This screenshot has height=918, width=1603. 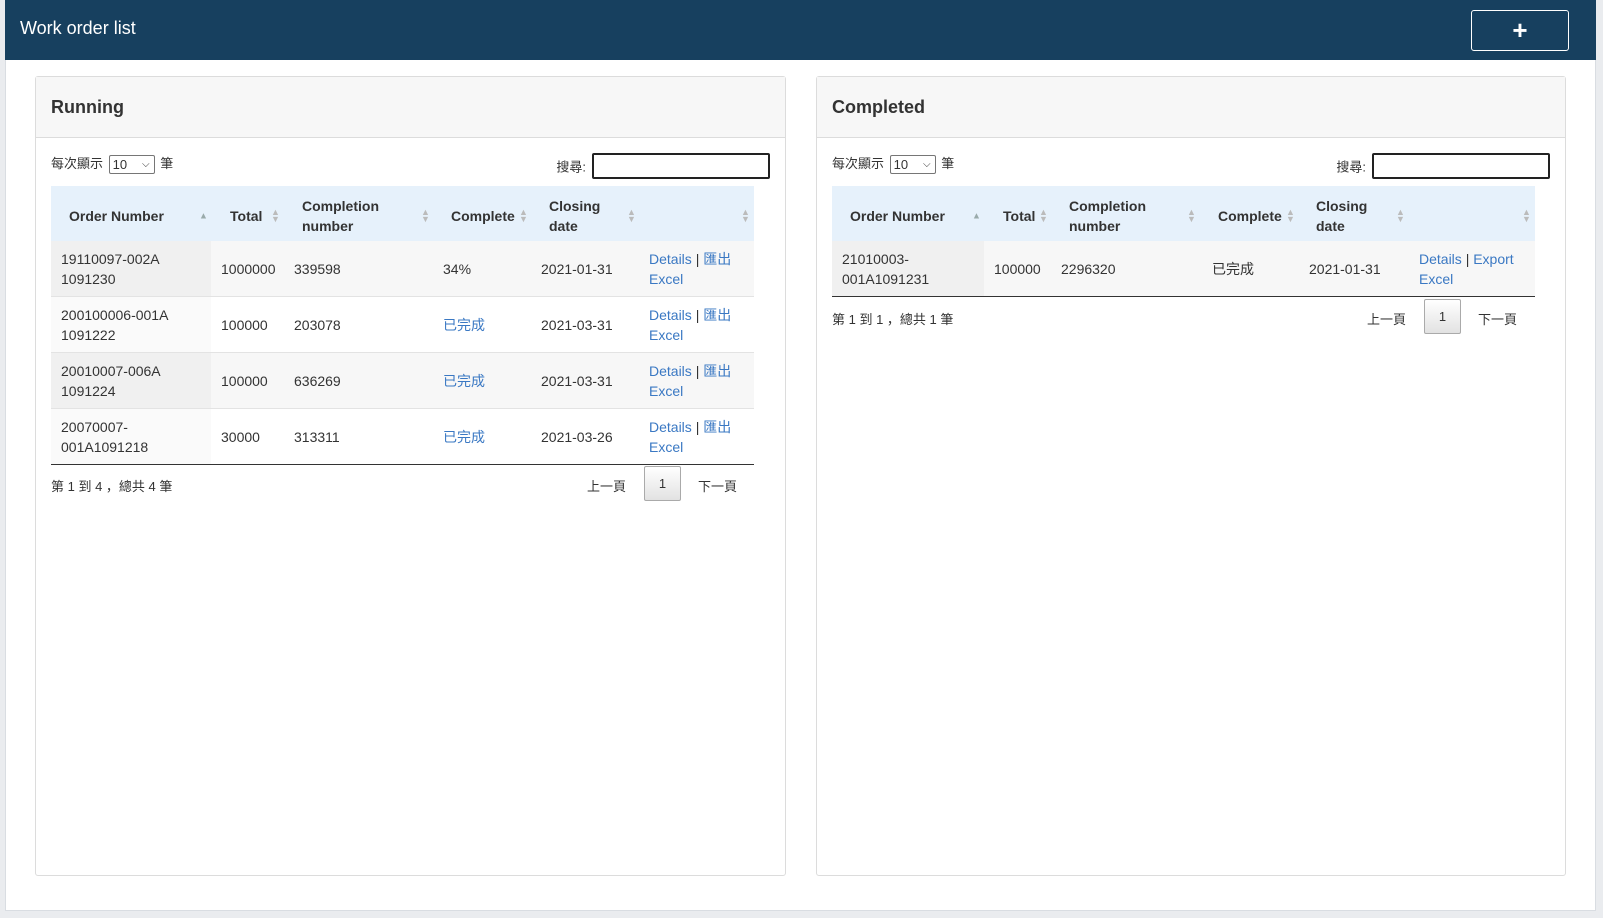 What do you see at coordinates (78, 28) in the screenshot?
I see `page-title: Work order list` at bounding box center [78, 28].